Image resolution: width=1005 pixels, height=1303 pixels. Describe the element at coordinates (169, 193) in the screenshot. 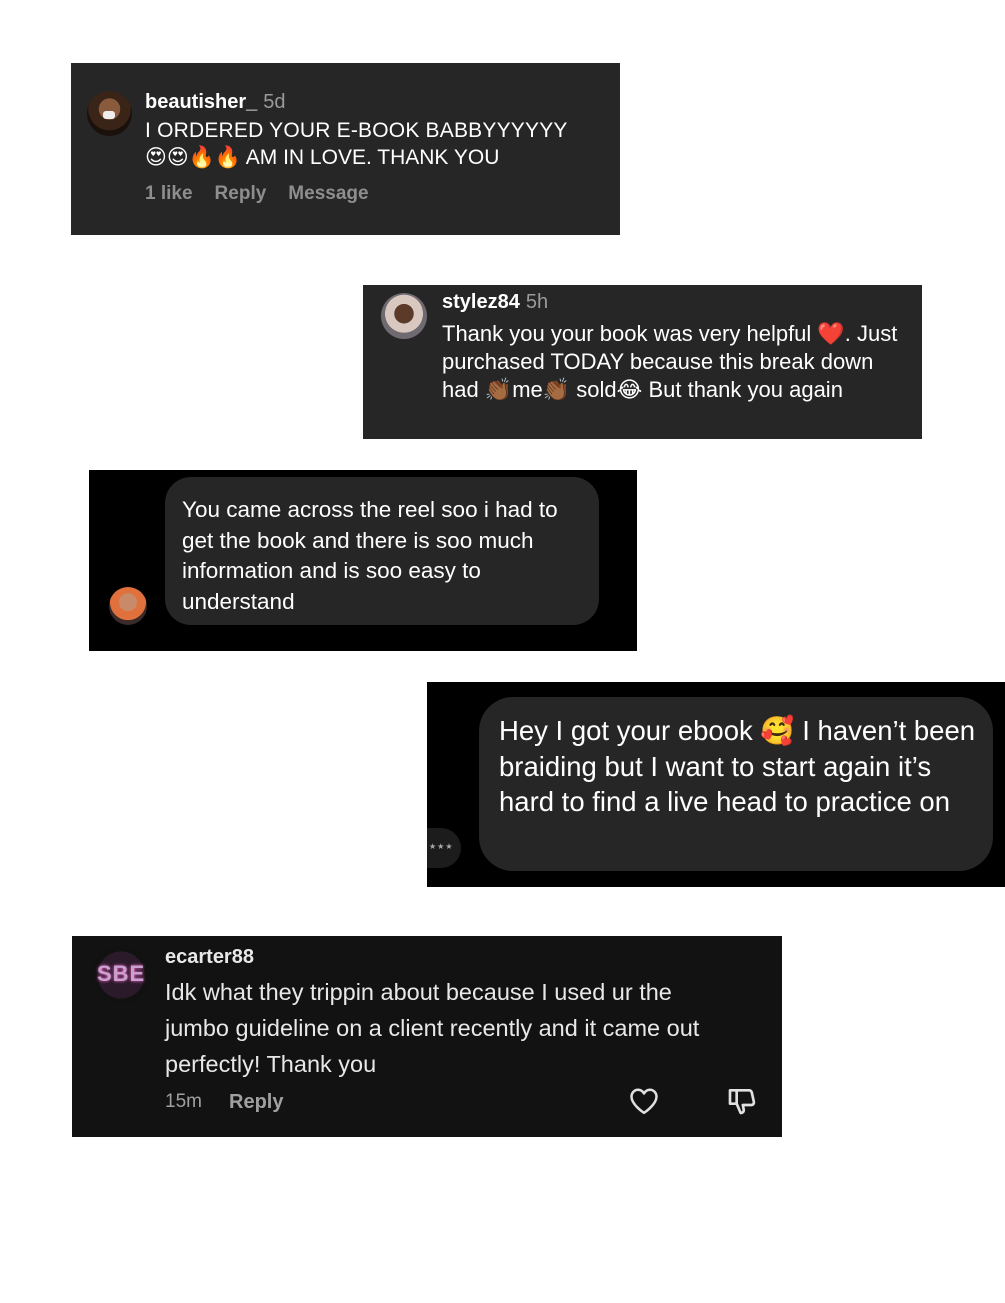

I see `like-count: 1 like` at that location.